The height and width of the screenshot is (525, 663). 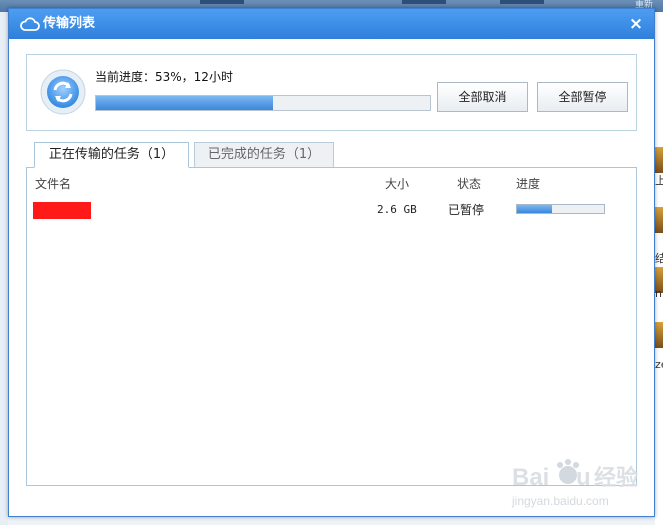 I want to click on column-header-size: 大小, so click(x=397, y=184).